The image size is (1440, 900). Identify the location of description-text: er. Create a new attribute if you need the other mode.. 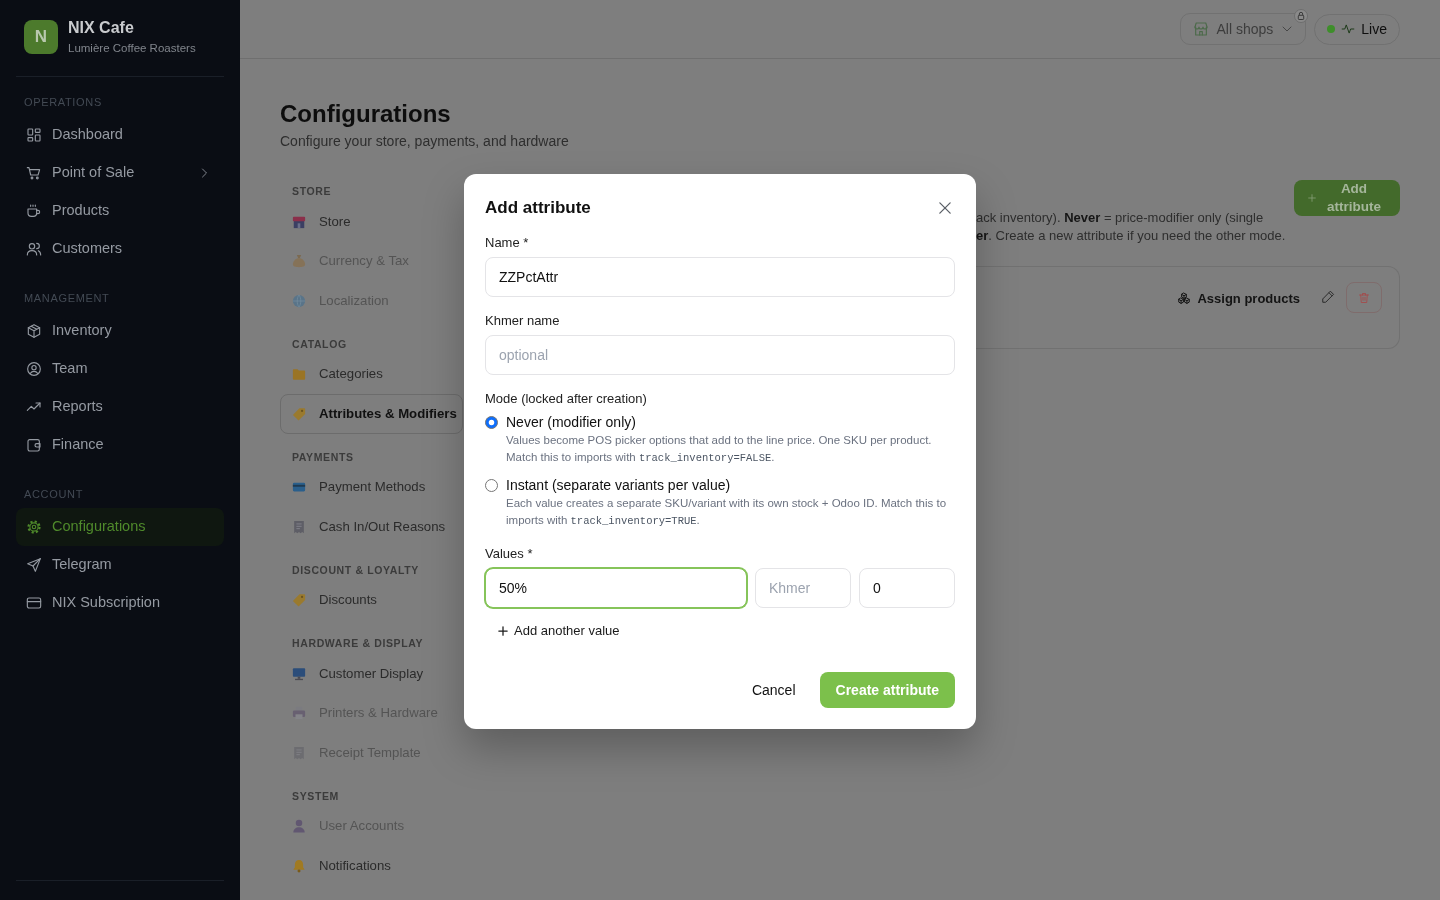
(1131, 236).